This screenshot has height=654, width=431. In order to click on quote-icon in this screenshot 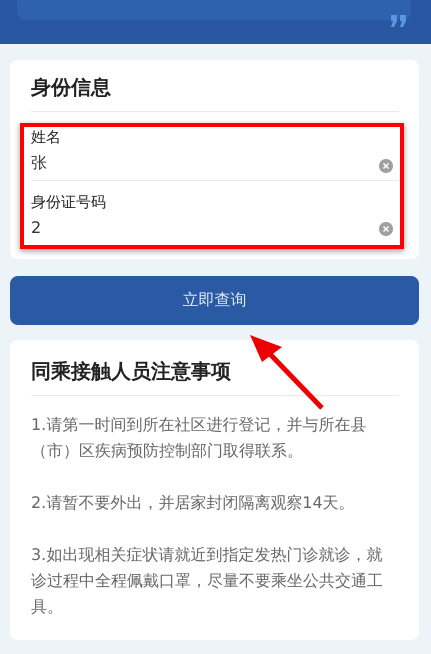, I will do `click(399, 21)`.